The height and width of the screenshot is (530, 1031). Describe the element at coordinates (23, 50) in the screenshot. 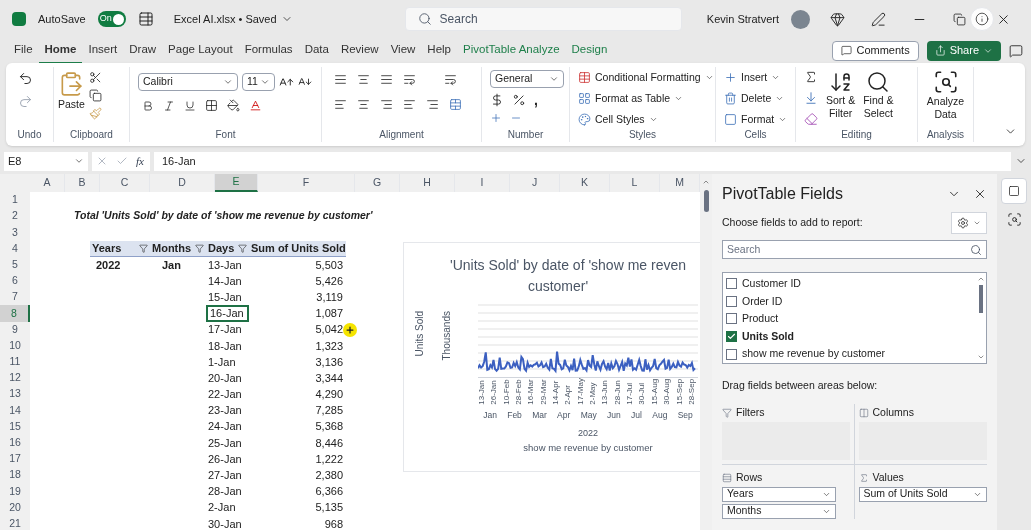

I see `ribbon-tab: File` at that location.